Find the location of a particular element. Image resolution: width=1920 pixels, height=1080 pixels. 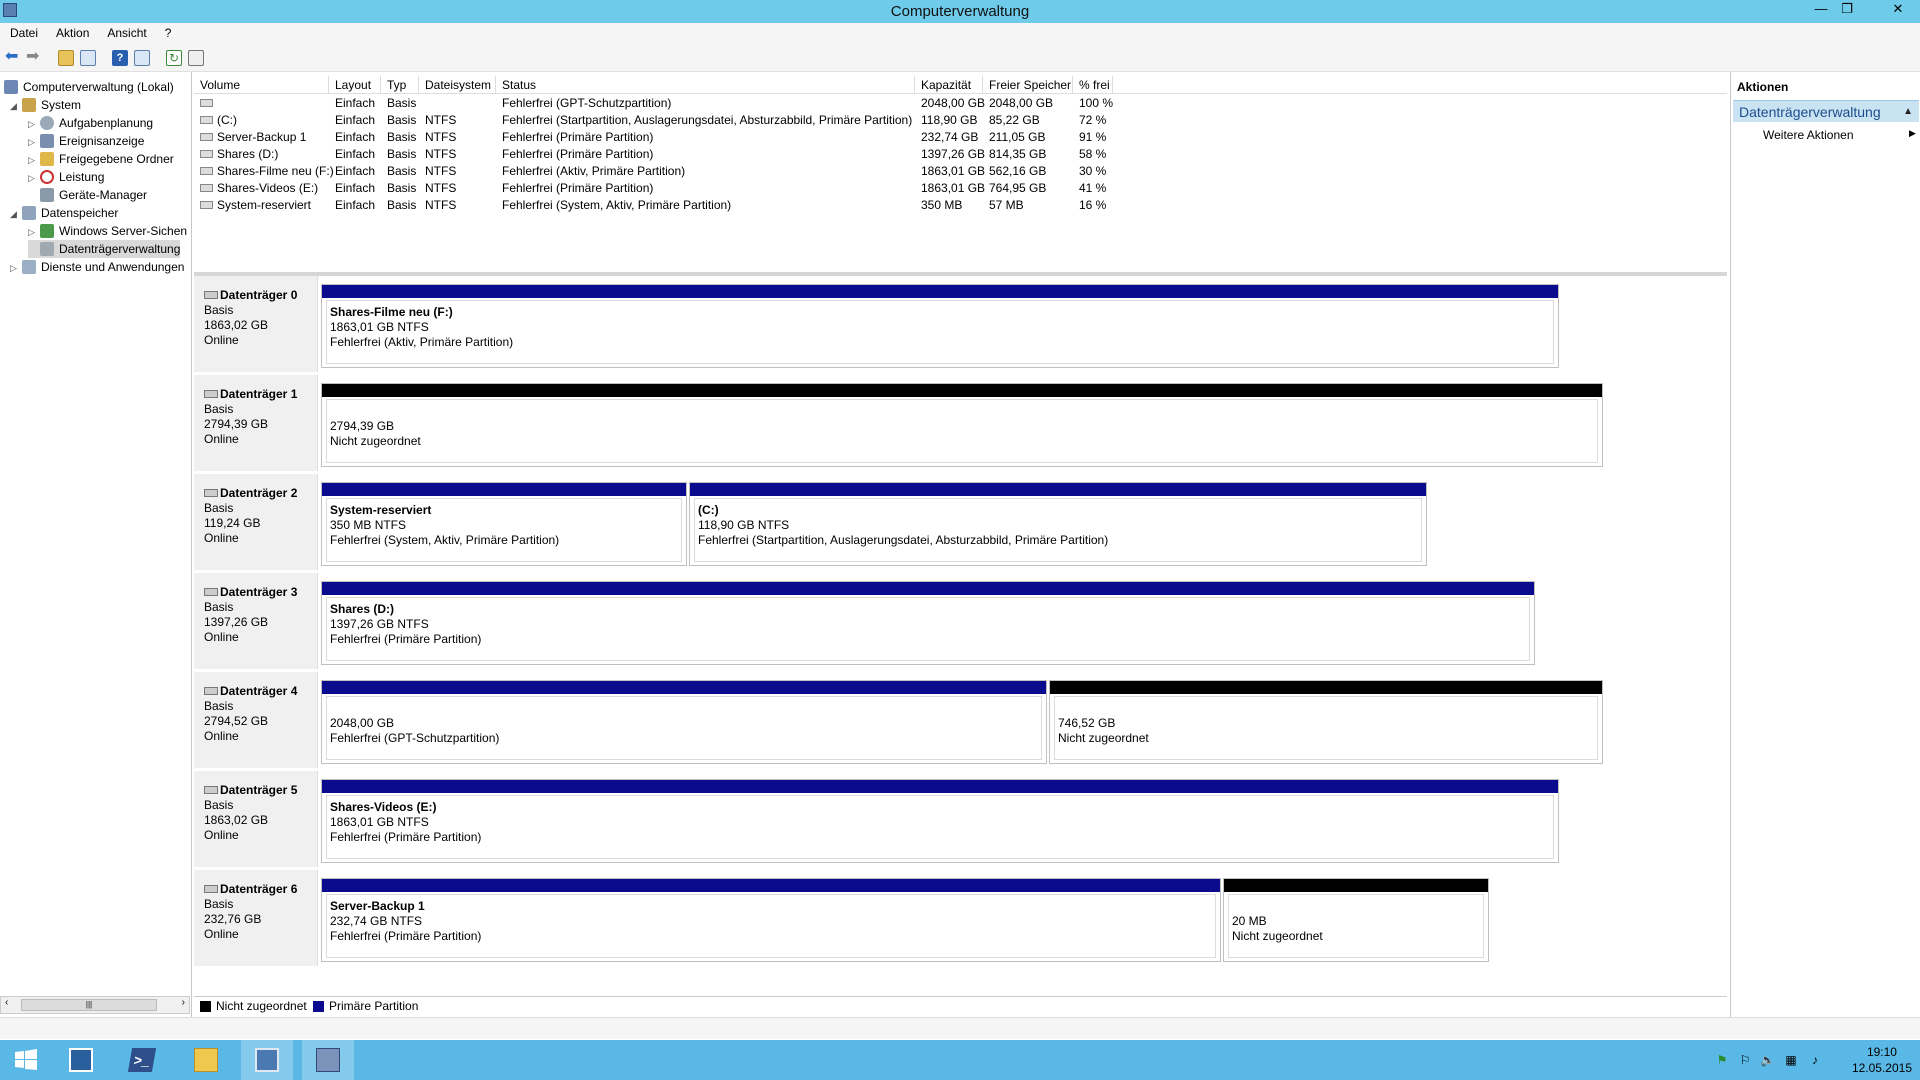

col-prozent-frei: % frei is located at coordinates (1093, 85).